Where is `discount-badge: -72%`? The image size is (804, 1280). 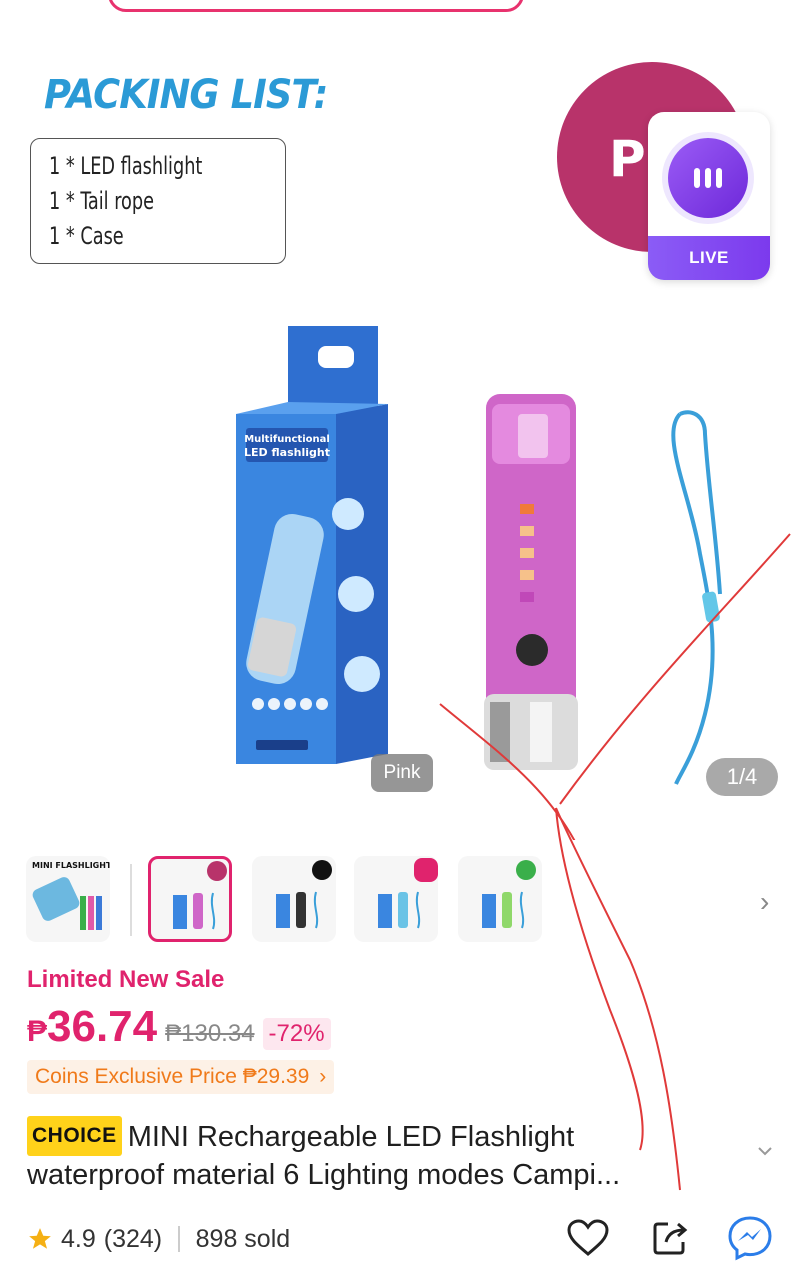 discount-badge: -72% is located at coordinates (296, 1034).